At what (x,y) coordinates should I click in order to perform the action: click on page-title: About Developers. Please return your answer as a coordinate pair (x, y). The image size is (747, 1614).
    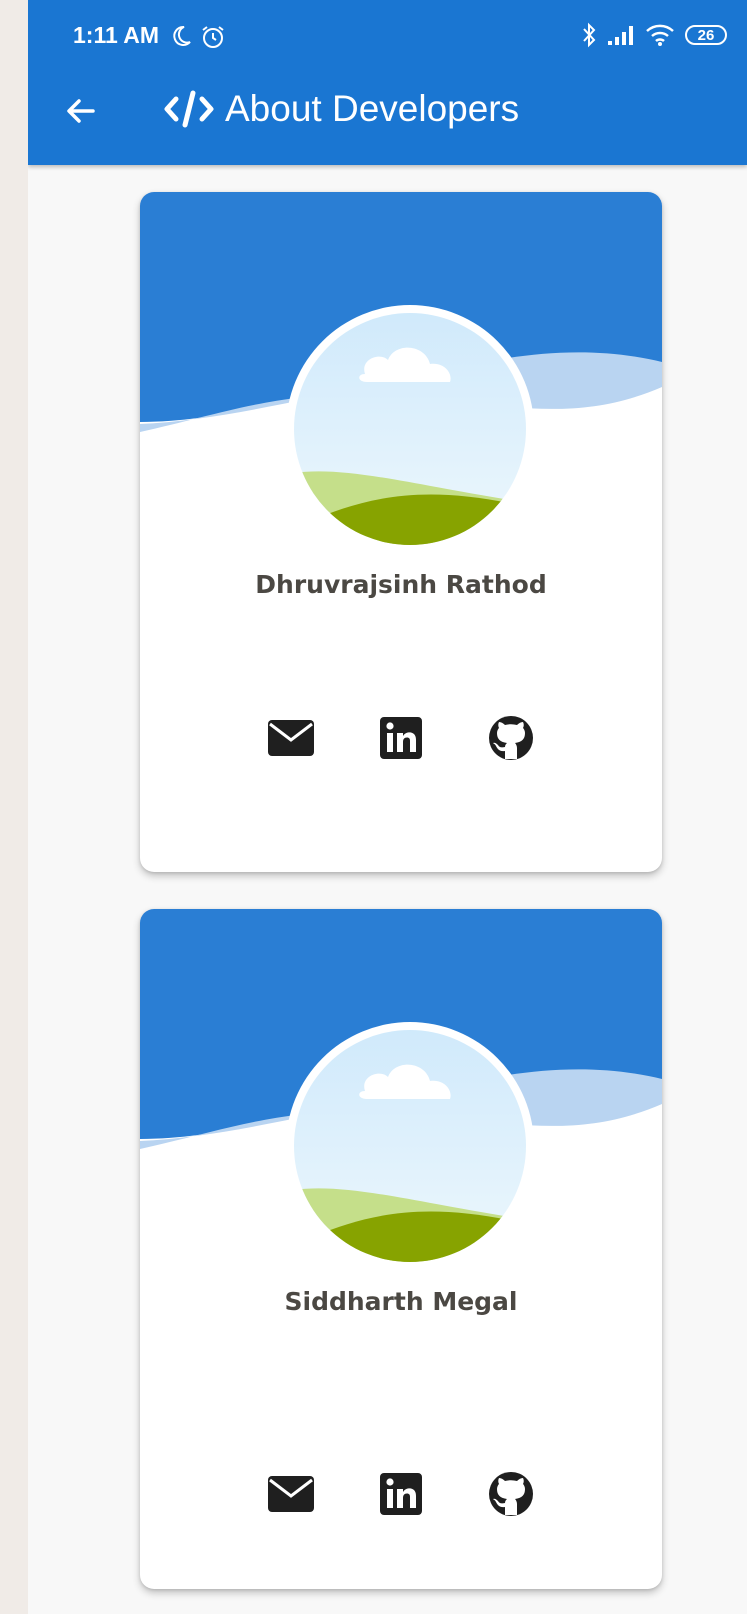
    Looking at the image, I should click on (341, 109).